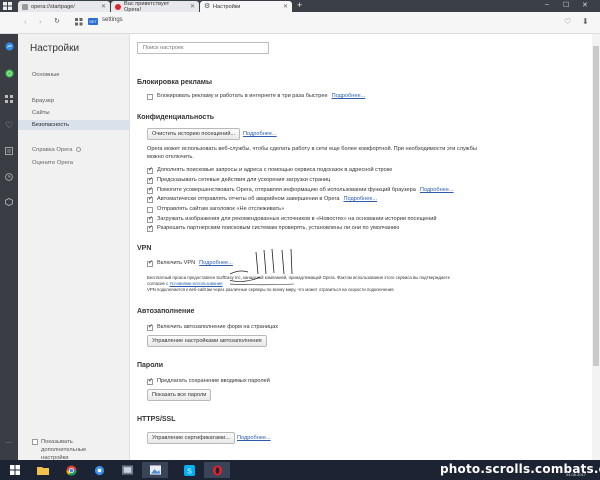 The width and height of the screenshot is (600, 480). I want to click on file-explorer-icon, so click(43, 470).